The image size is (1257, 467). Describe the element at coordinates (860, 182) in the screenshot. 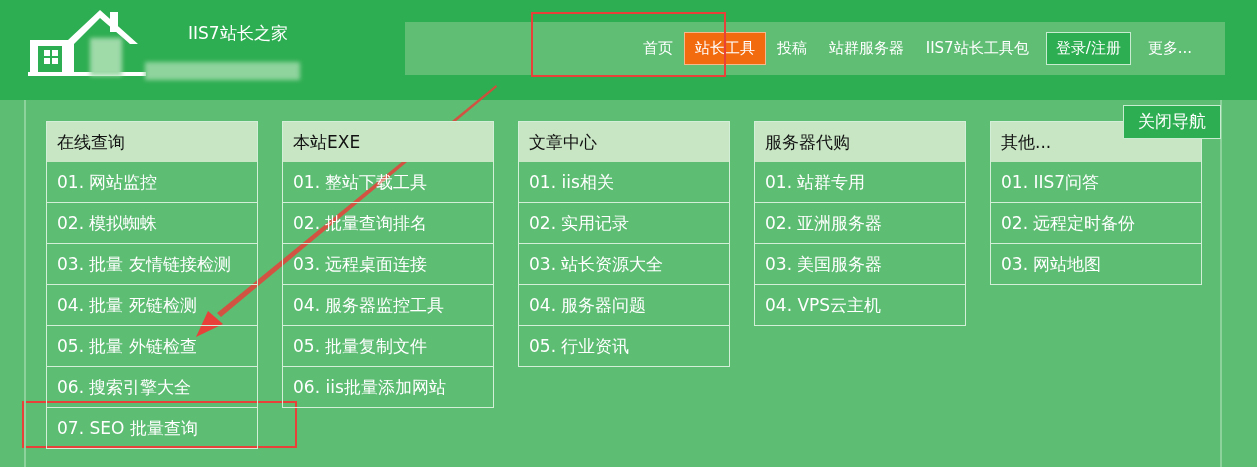

I see `menu-item: 01. 站群专用` at that location.